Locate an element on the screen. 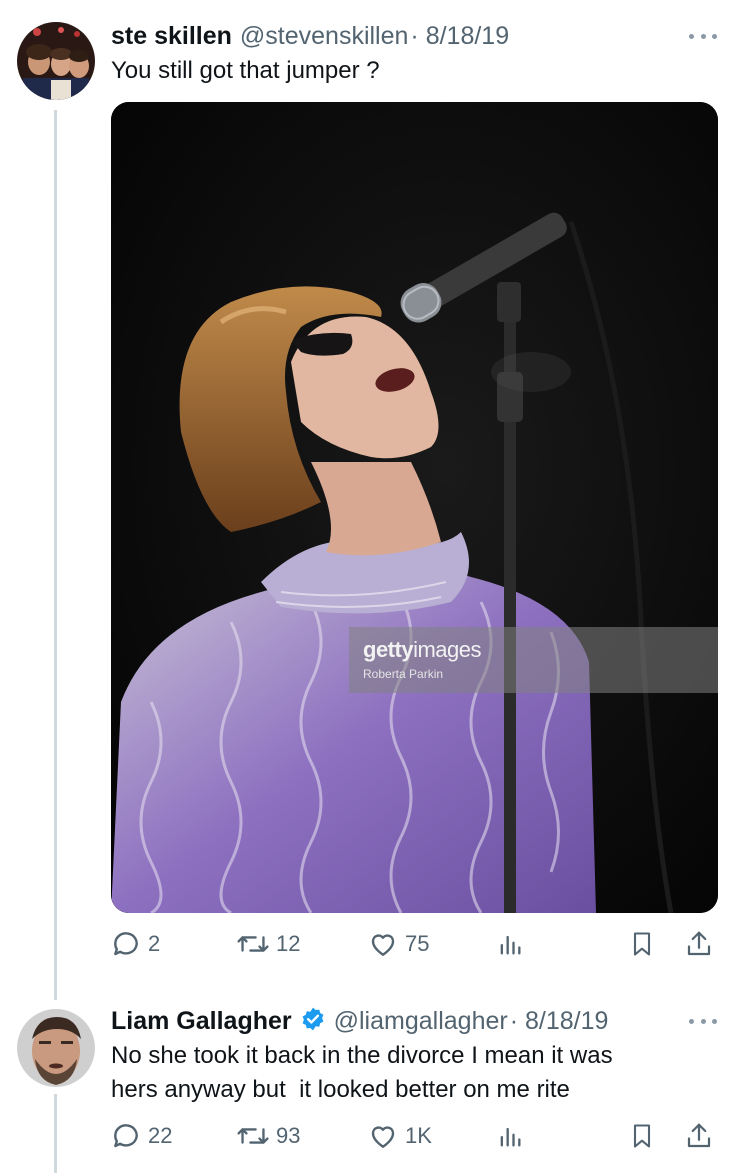 The image size is (736, 1173). watermark-brand-light: images is located at coordinates (447, 649).